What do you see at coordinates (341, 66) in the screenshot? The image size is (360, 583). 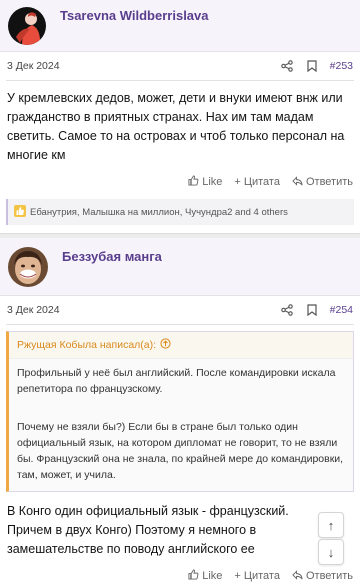 I see `post-number: #253` at bounding box center [341, 66].